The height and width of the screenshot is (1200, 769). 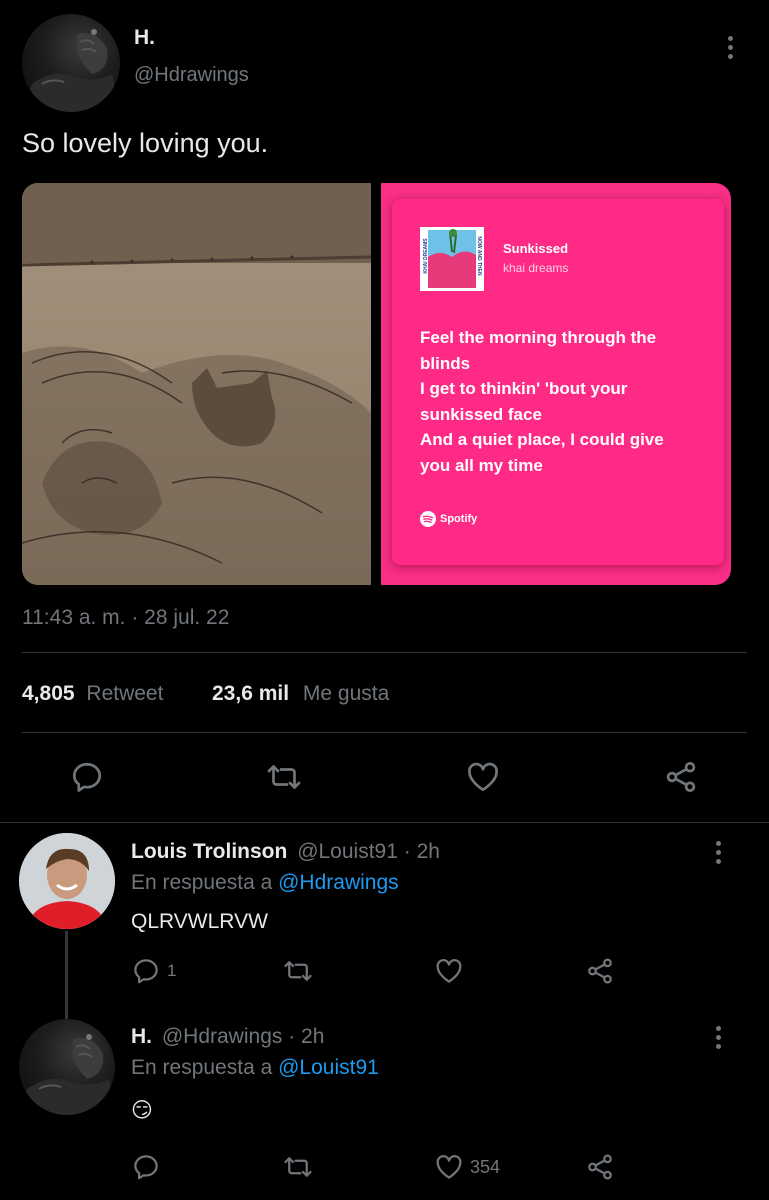 What do you see at coordinates (536, 268) in the screenshot?
I see `song-artist: khai dreams` at bounding box center [536, 268].